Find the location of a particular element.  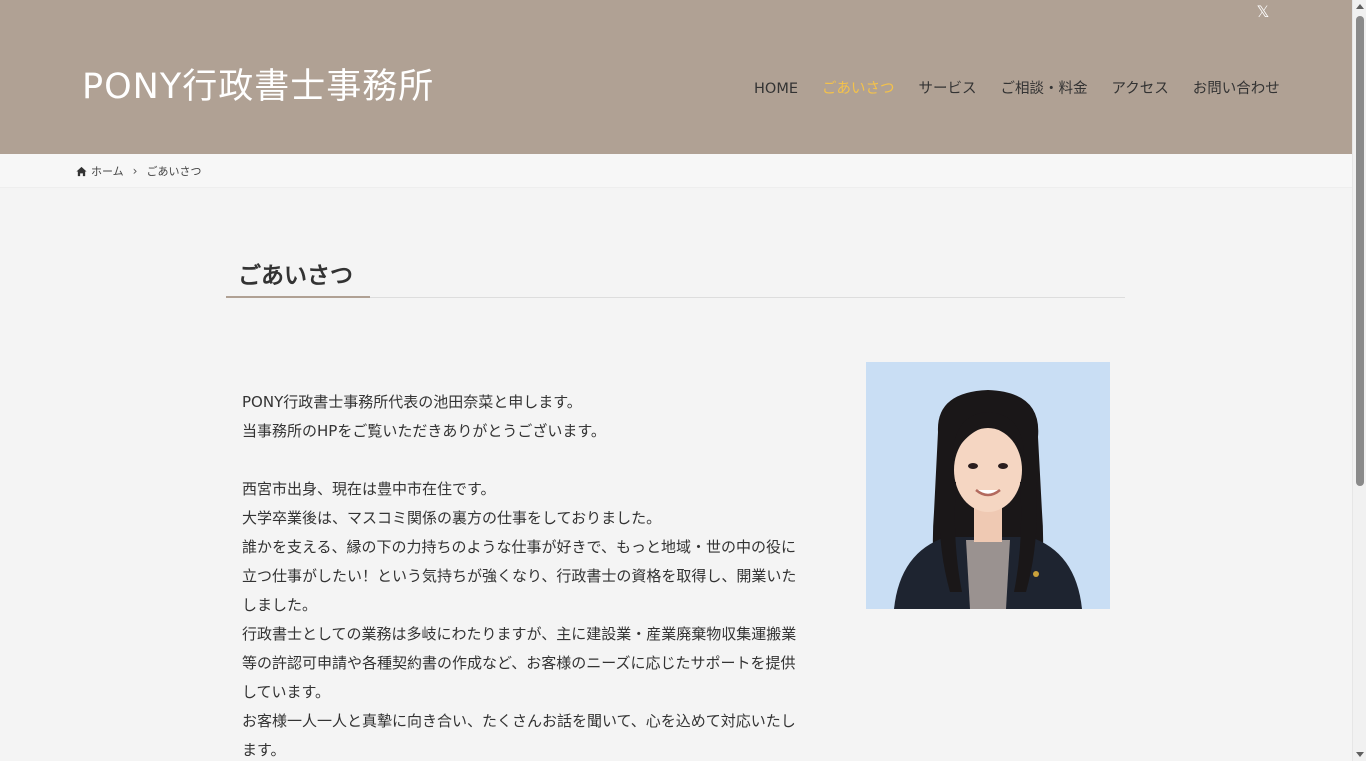

breadcrumb-home-link: ホーム is located at coordinates (107, 171).